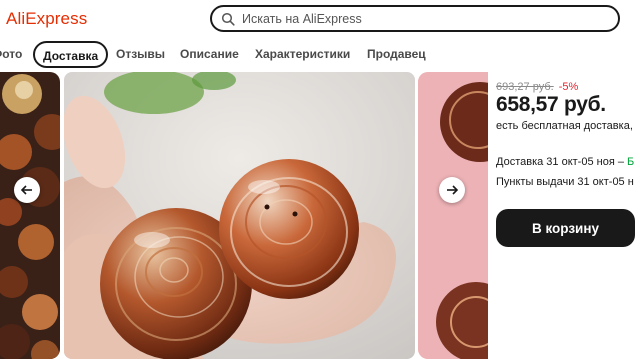 The width and height of the screenshot is (640, 359). I want to click on free-shipping-note: есть бесплатная доставка,, so click(564, 126).